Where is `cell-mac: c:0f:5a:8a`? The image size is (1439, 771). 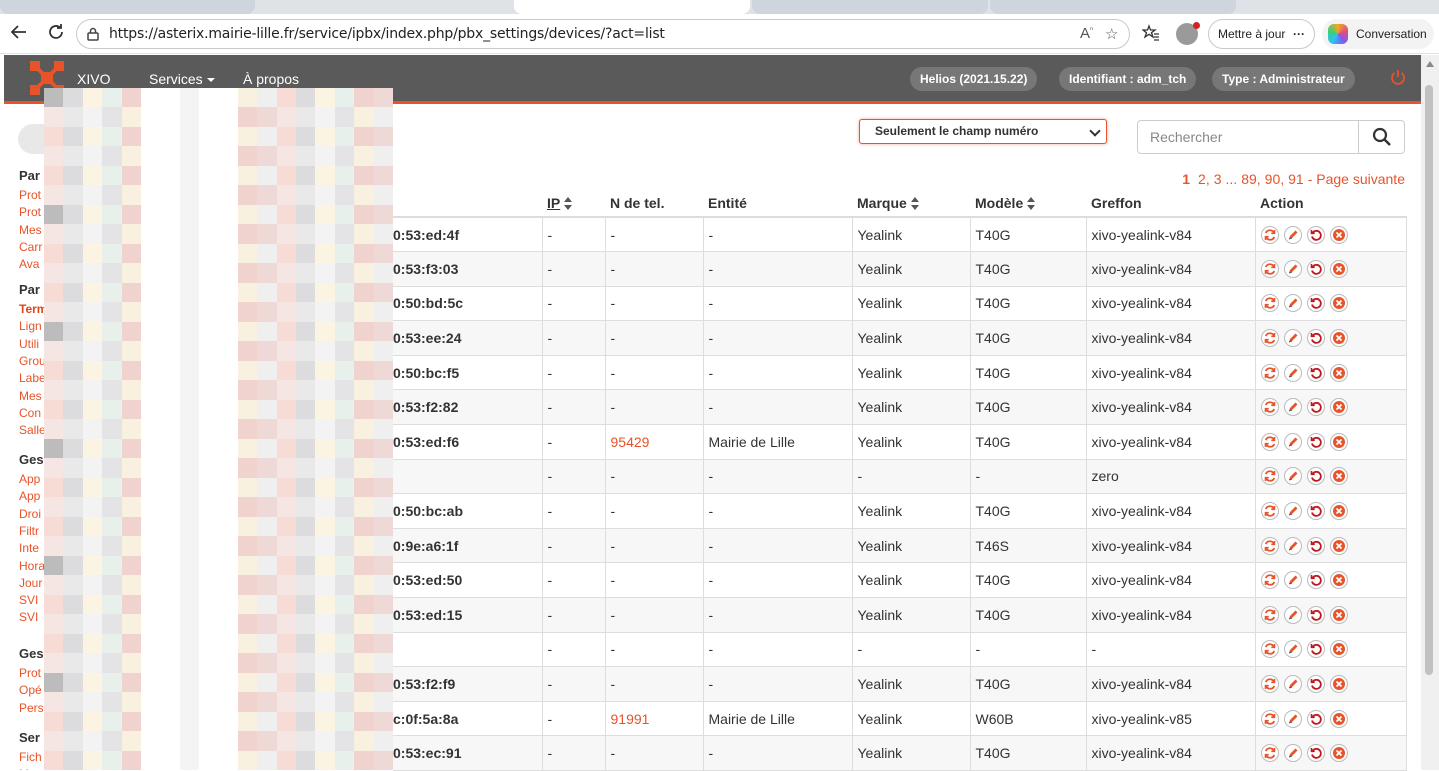
cell-mac: c:0f:5a:8a is located at coordinates (468, 718).